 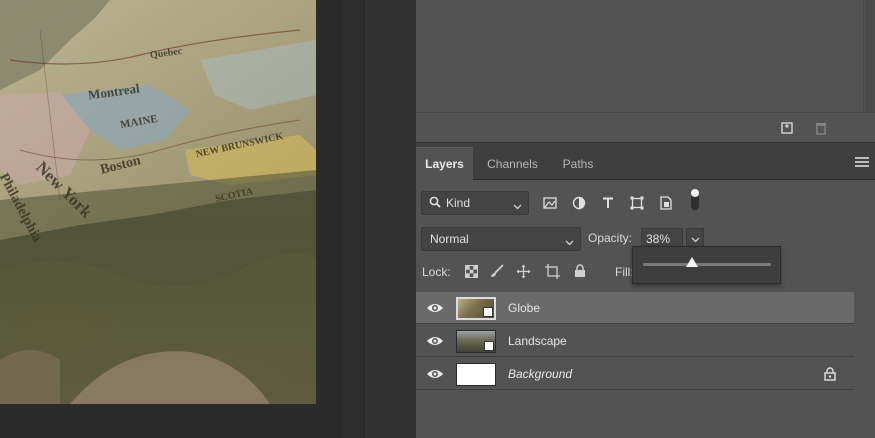 What do you see at coordinates (645, 161) in the screenshot?
I see `panel-tab-bar: Layers Channels Paths` at bounding box center [645, 161].